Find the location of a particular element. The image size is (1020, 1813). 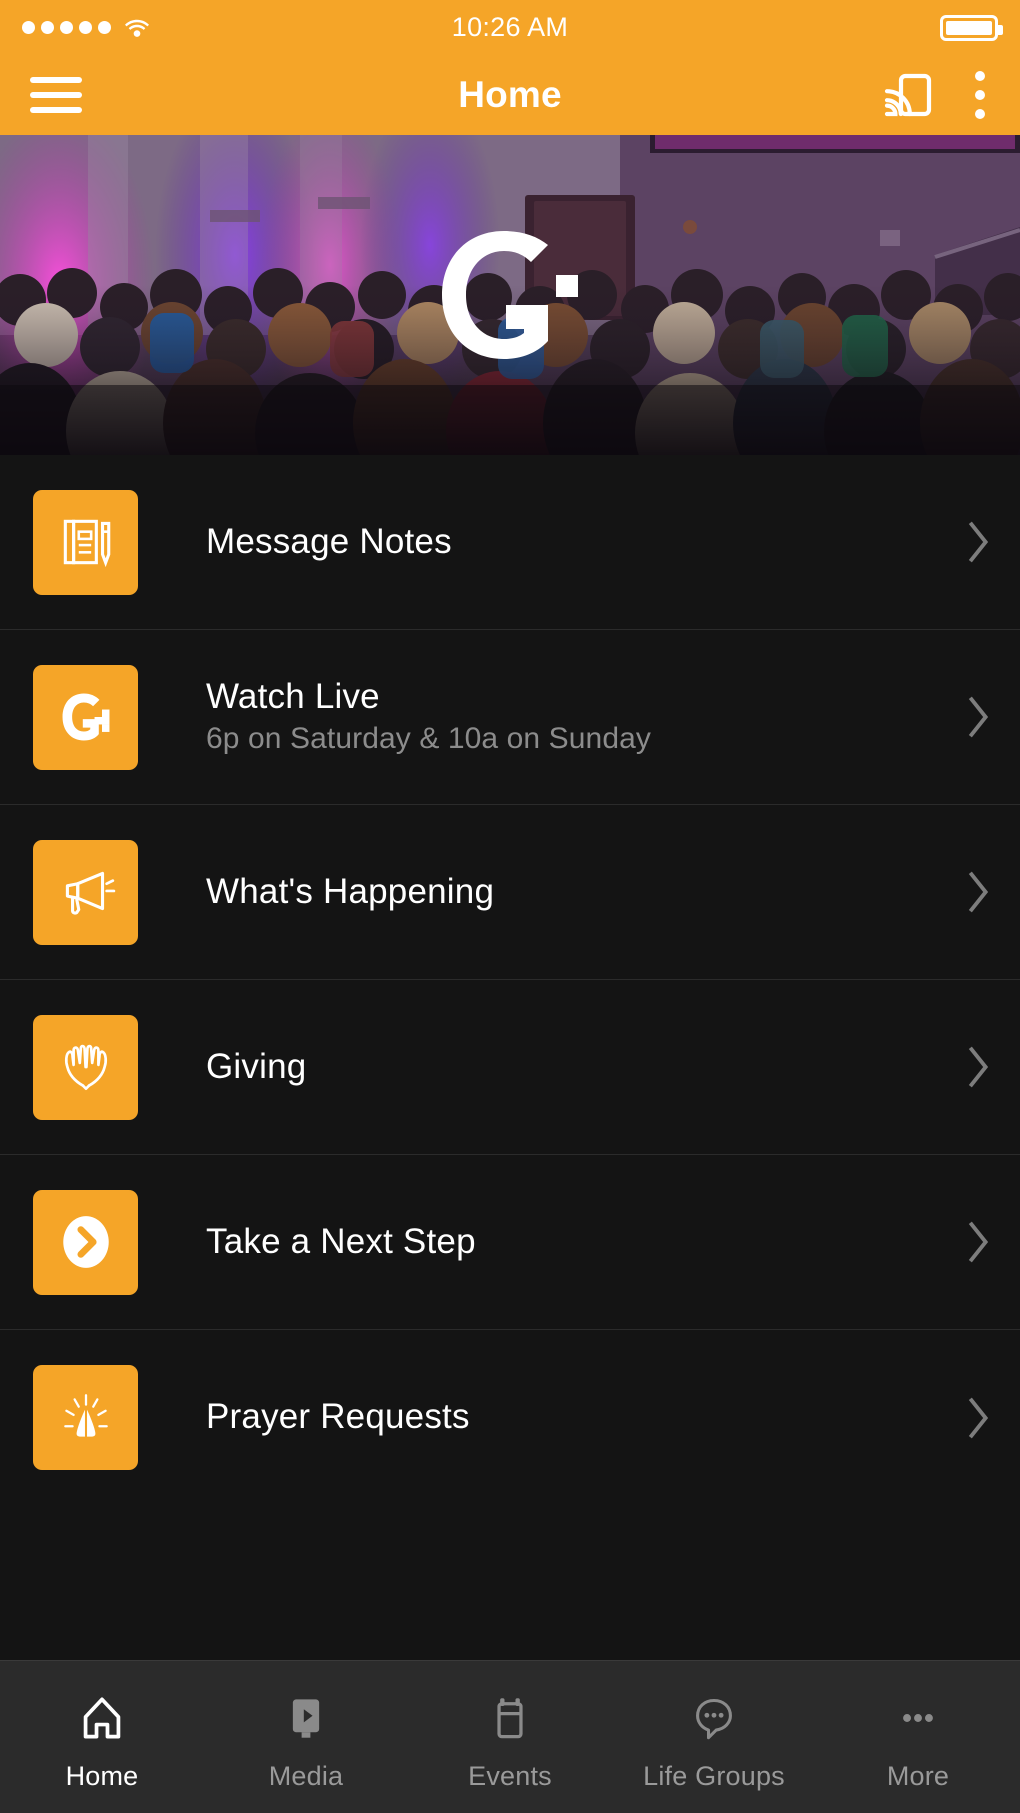

bottom-tab-bar: Home Media Events Life Groups More is located at coordinates (510, 1736).